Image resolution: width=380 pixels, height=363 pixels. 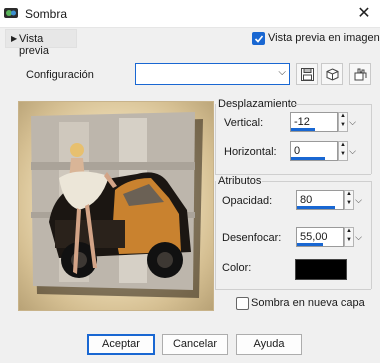 What do you see at coordinates (60, 75) in the screenshot?
I see `config-label: Configuración` at bounding box center [60, 75].